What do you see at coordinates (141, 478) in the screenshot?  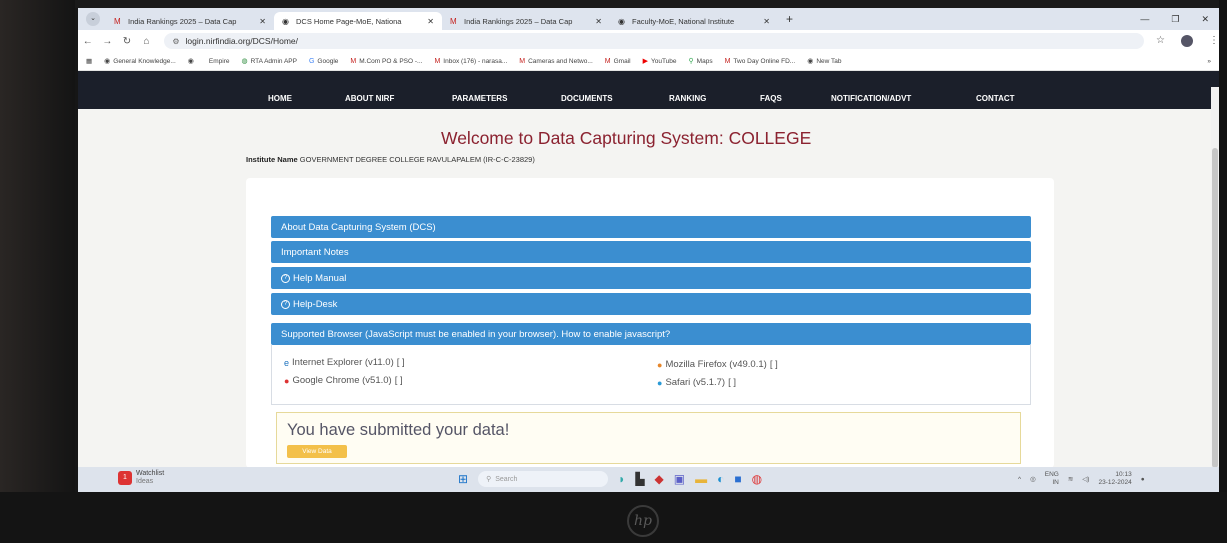 I see `widget-watchlist: 1 Watchlist Ideas` at bounding box center [141, 478].